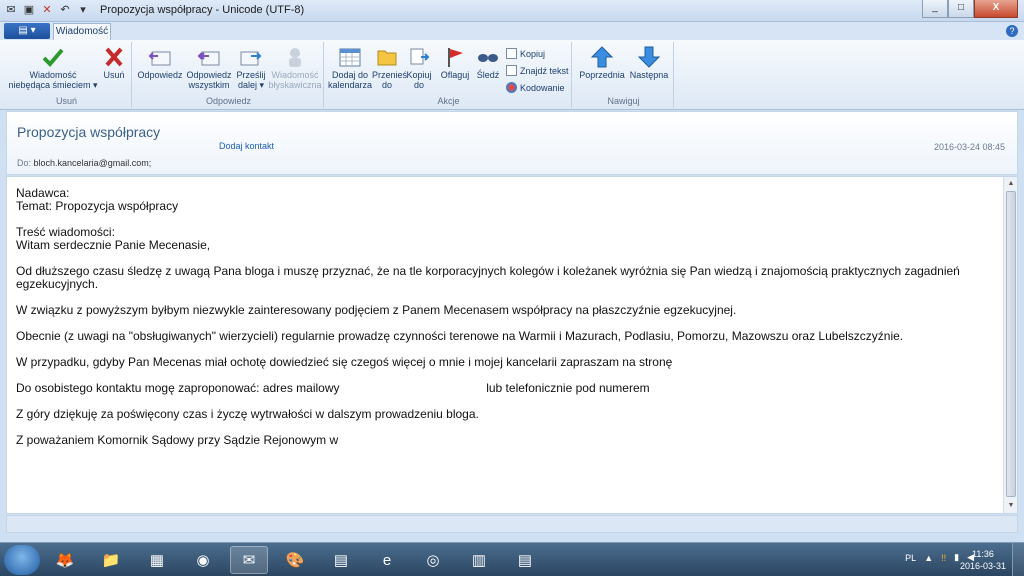 This screenshot has width=1024, height=576. I want to click on next-button: Następna, so click(649, 63).